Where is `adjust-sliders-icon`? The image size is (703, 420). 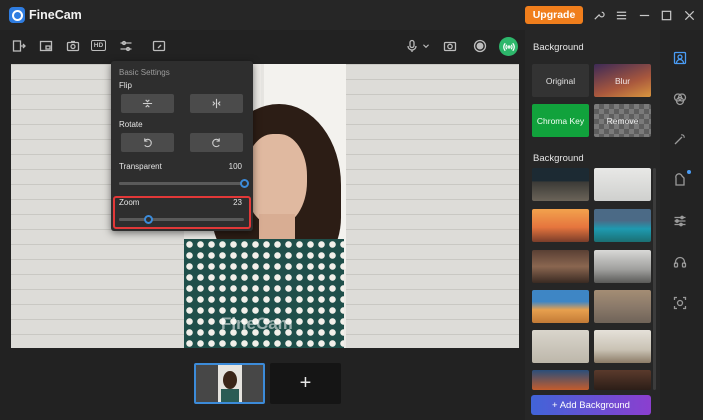
adjust-sliders-icon is located at coordinates (680, 221).